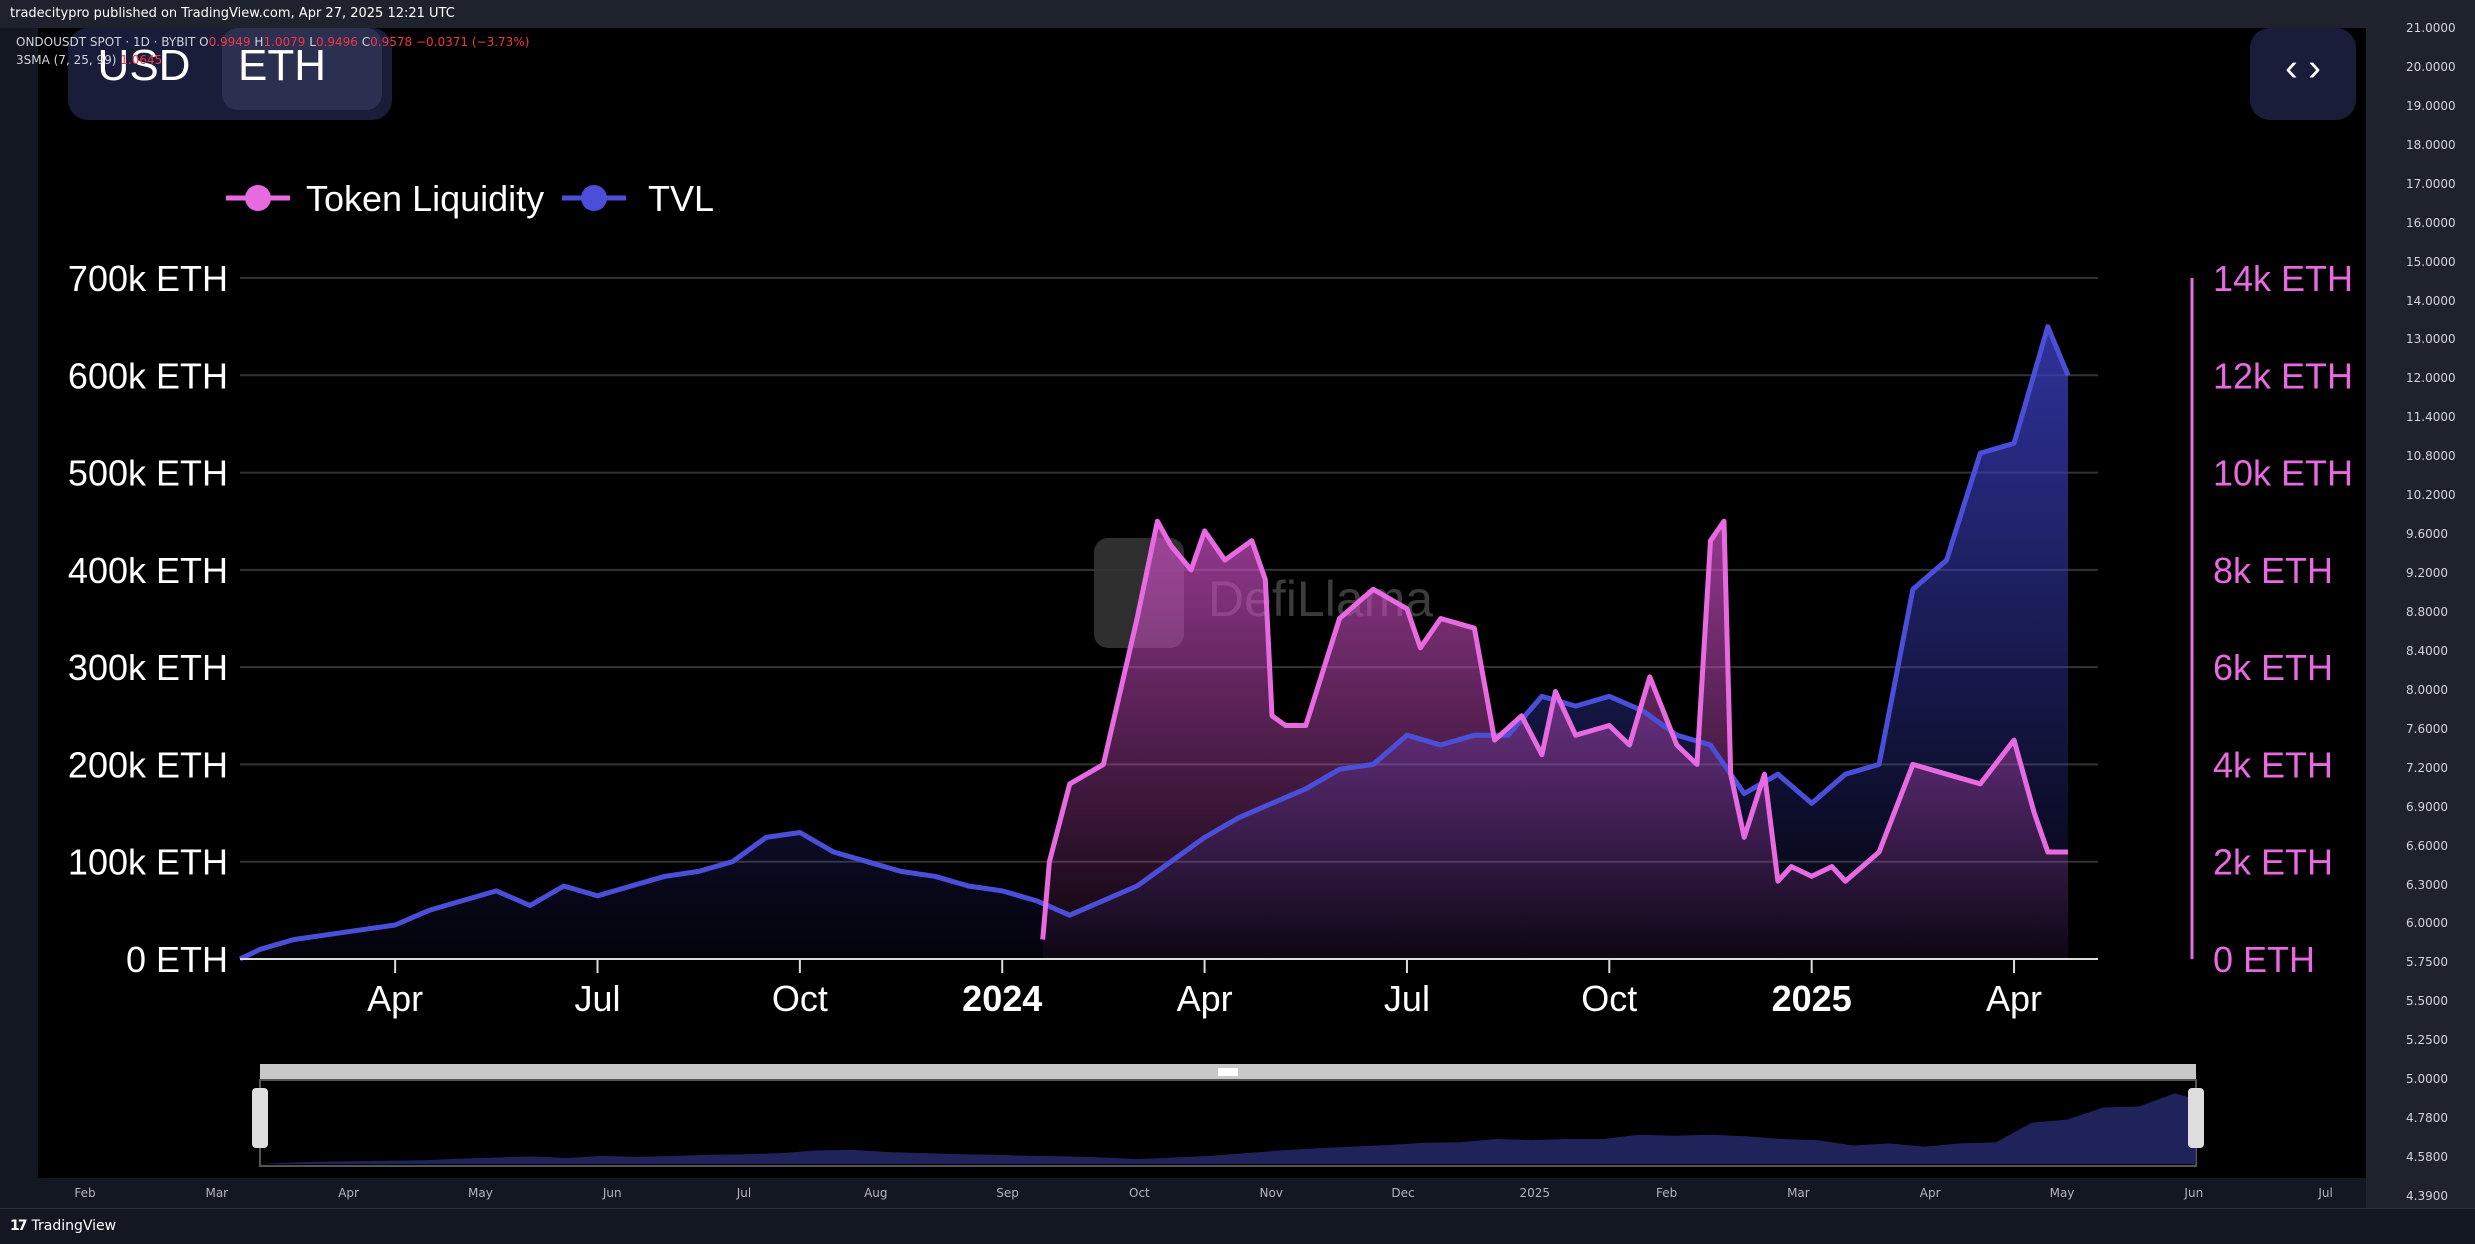  What do you see at coordinates (141, 60) in the screenshot?
I see `indicator-value: 1.0645` at bounding box center [141, 60].